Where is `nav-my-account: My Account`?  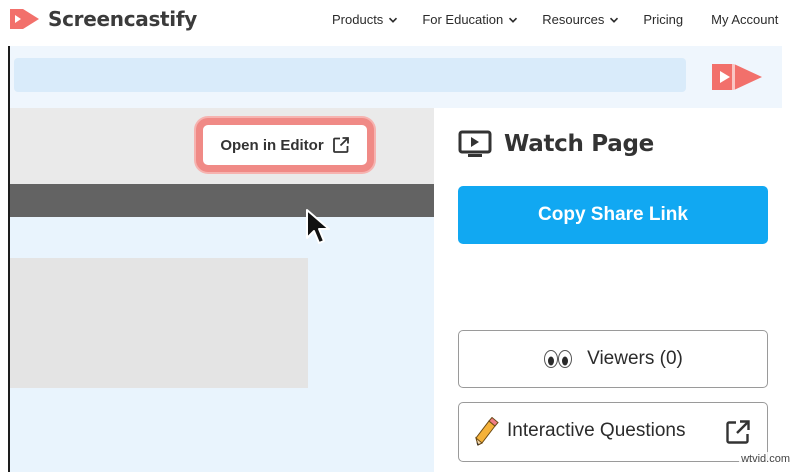
nav-my-account: My Account is located at coordinates (744, 19).